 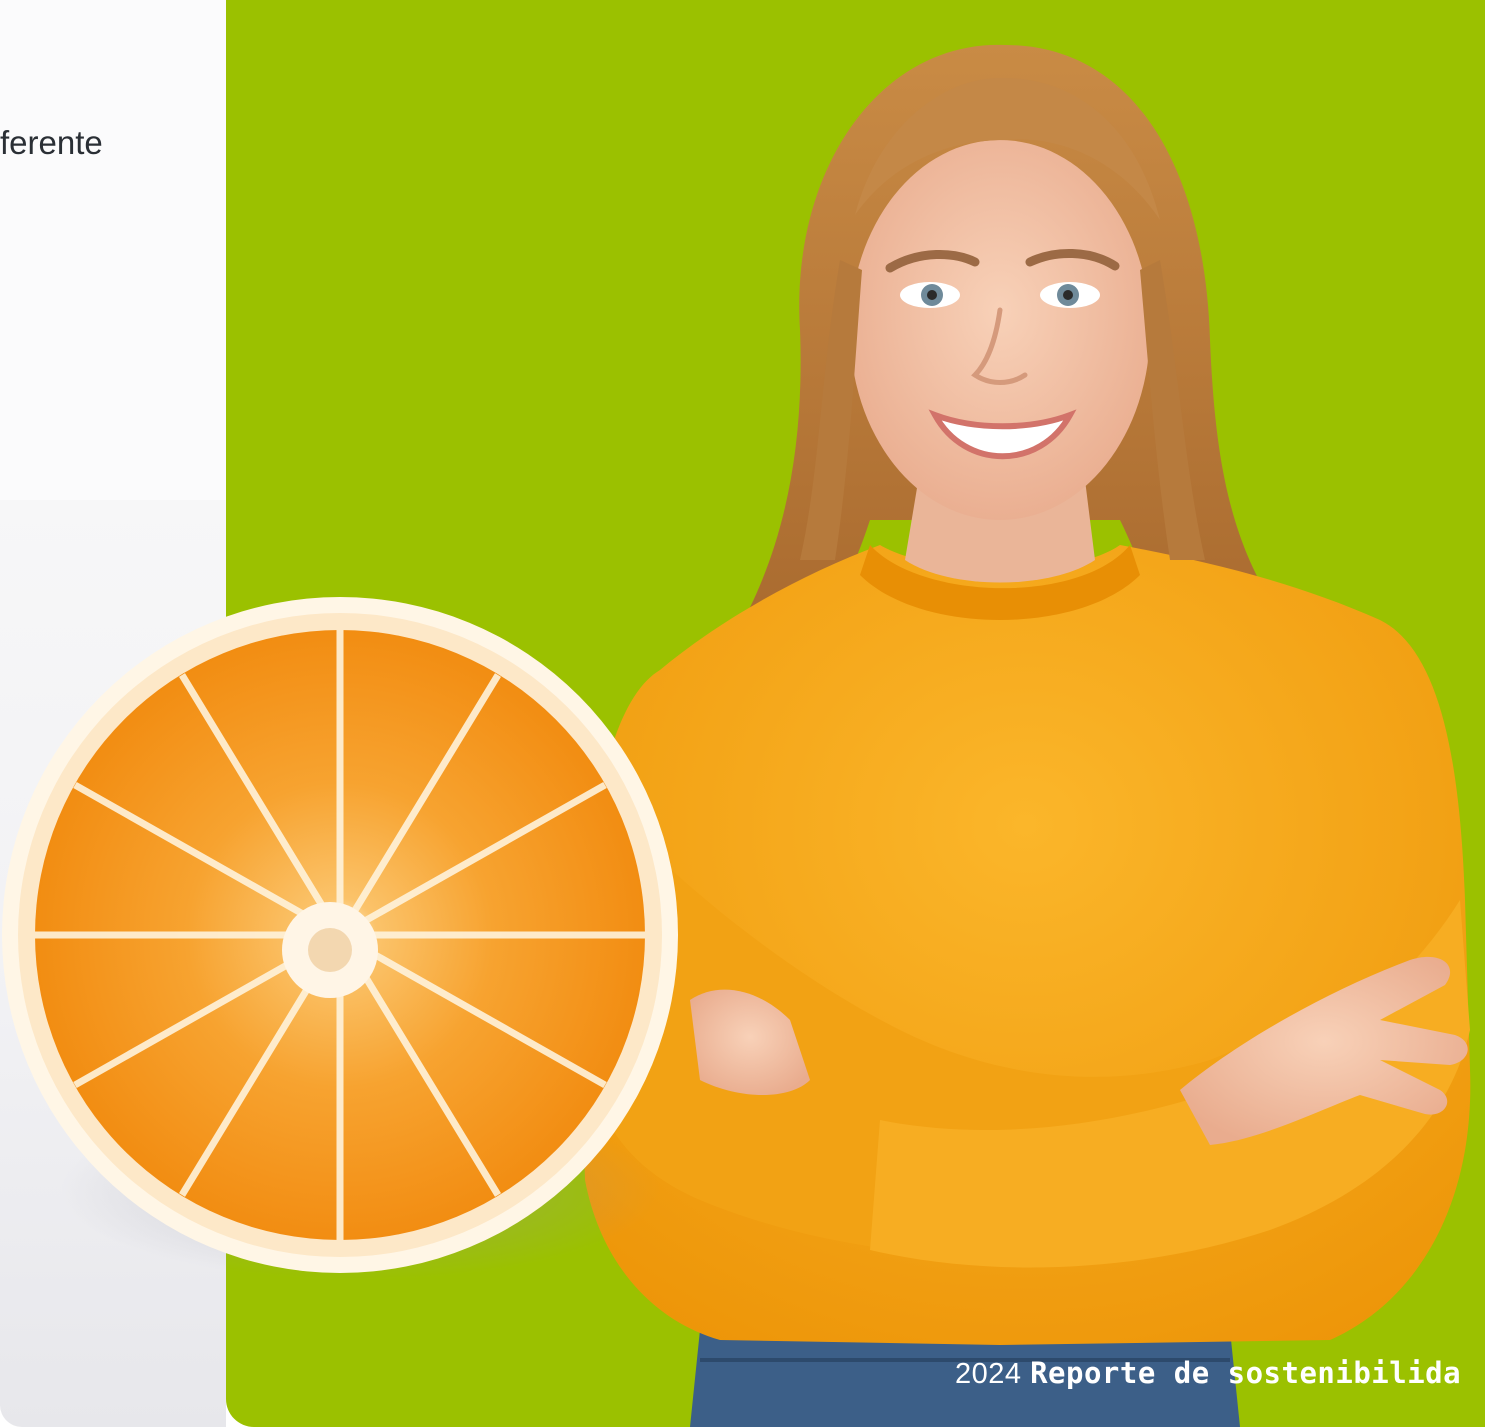 What do you see at coordinates (988, 1374) in the screenshot?
I see `report-year: 2024` at bounding box center [988, 1374].